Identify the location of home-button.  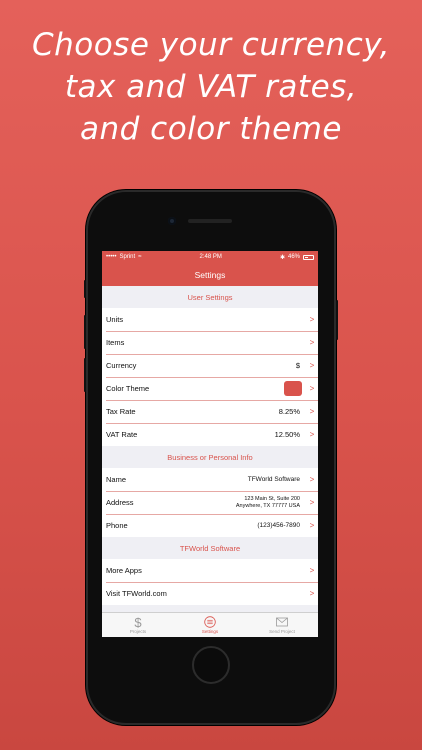
(211, 665).